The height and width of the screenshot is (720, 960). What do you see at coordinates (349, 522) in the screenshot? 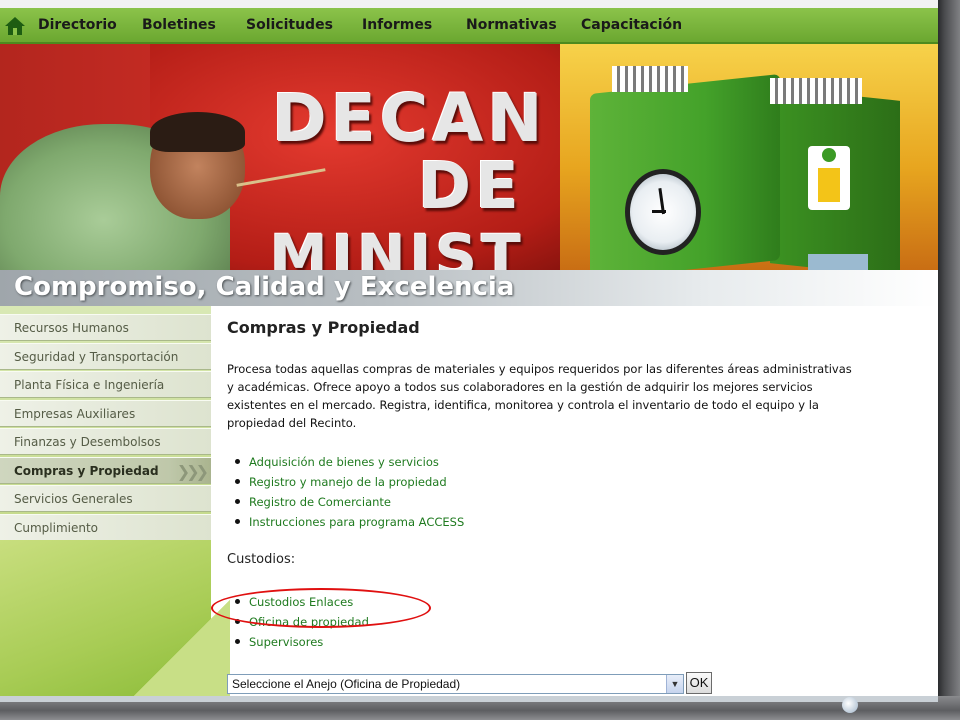
I see `link-instrucciones-access: Instrucciones para programa ACCESS` at bounding box center [349, 522].